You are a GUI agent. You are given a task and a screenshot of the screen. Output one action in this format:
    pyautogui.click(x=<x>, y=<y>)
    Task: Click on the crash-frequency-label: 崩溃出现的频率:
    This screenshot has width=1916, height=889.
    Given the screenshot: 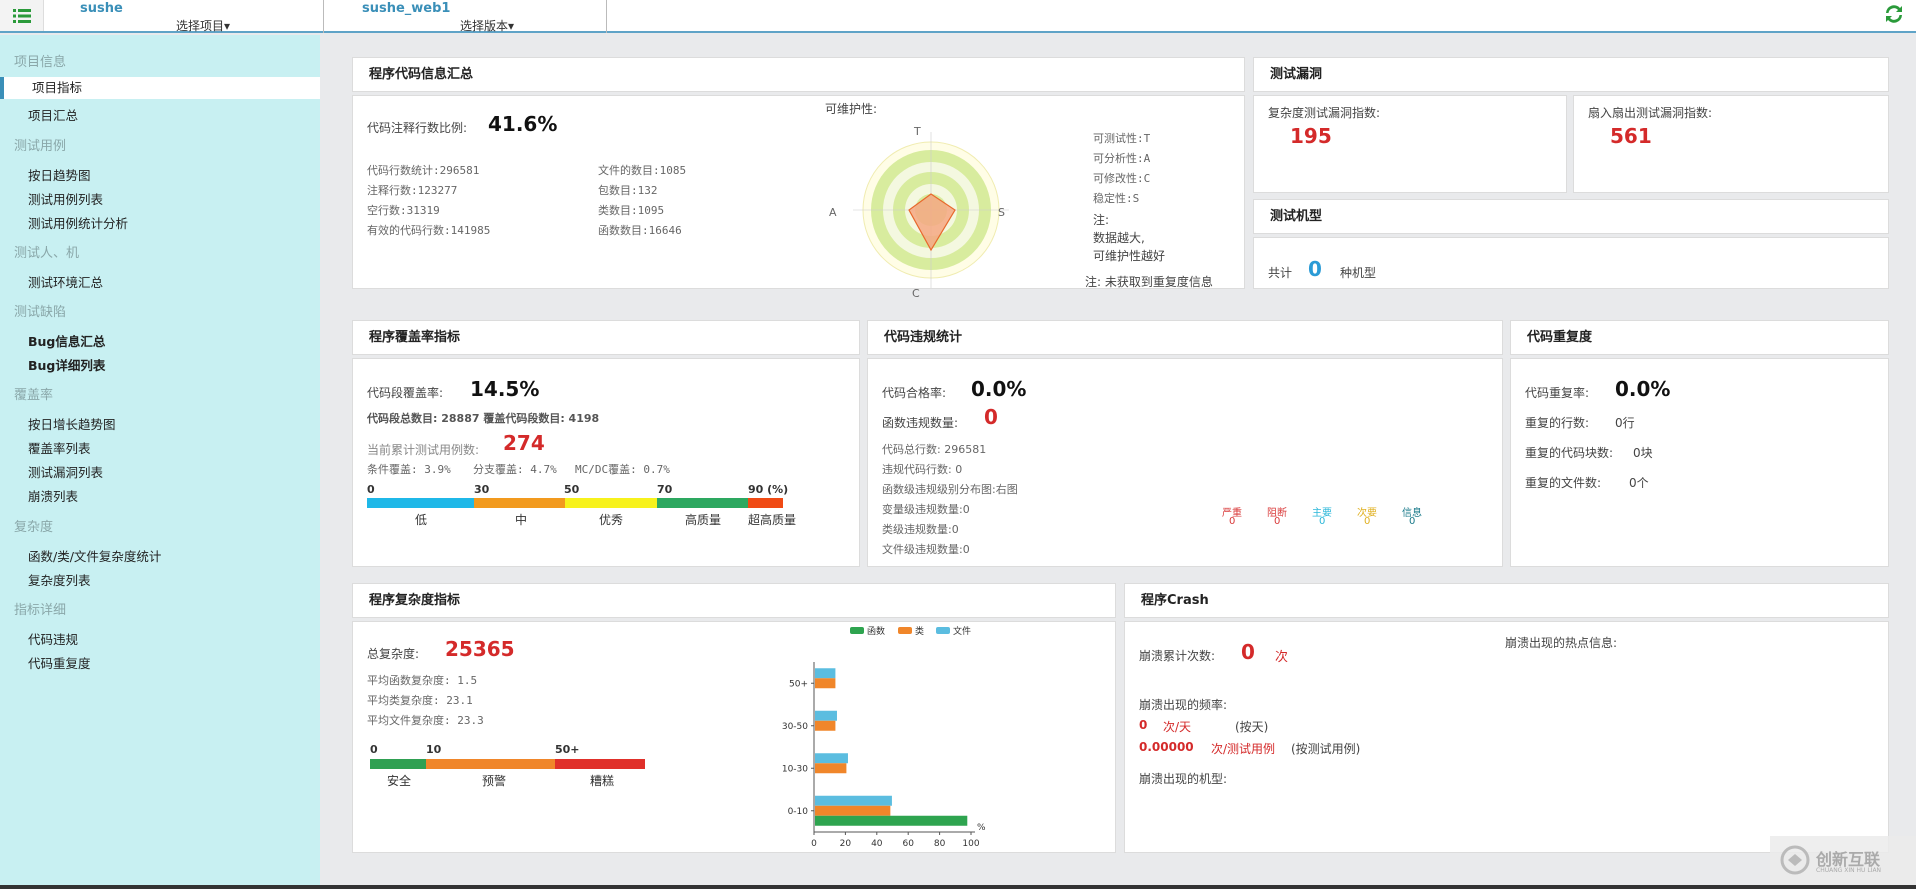 What is the action you would take?
    pyautogui.click(x=1183, y=705)
    